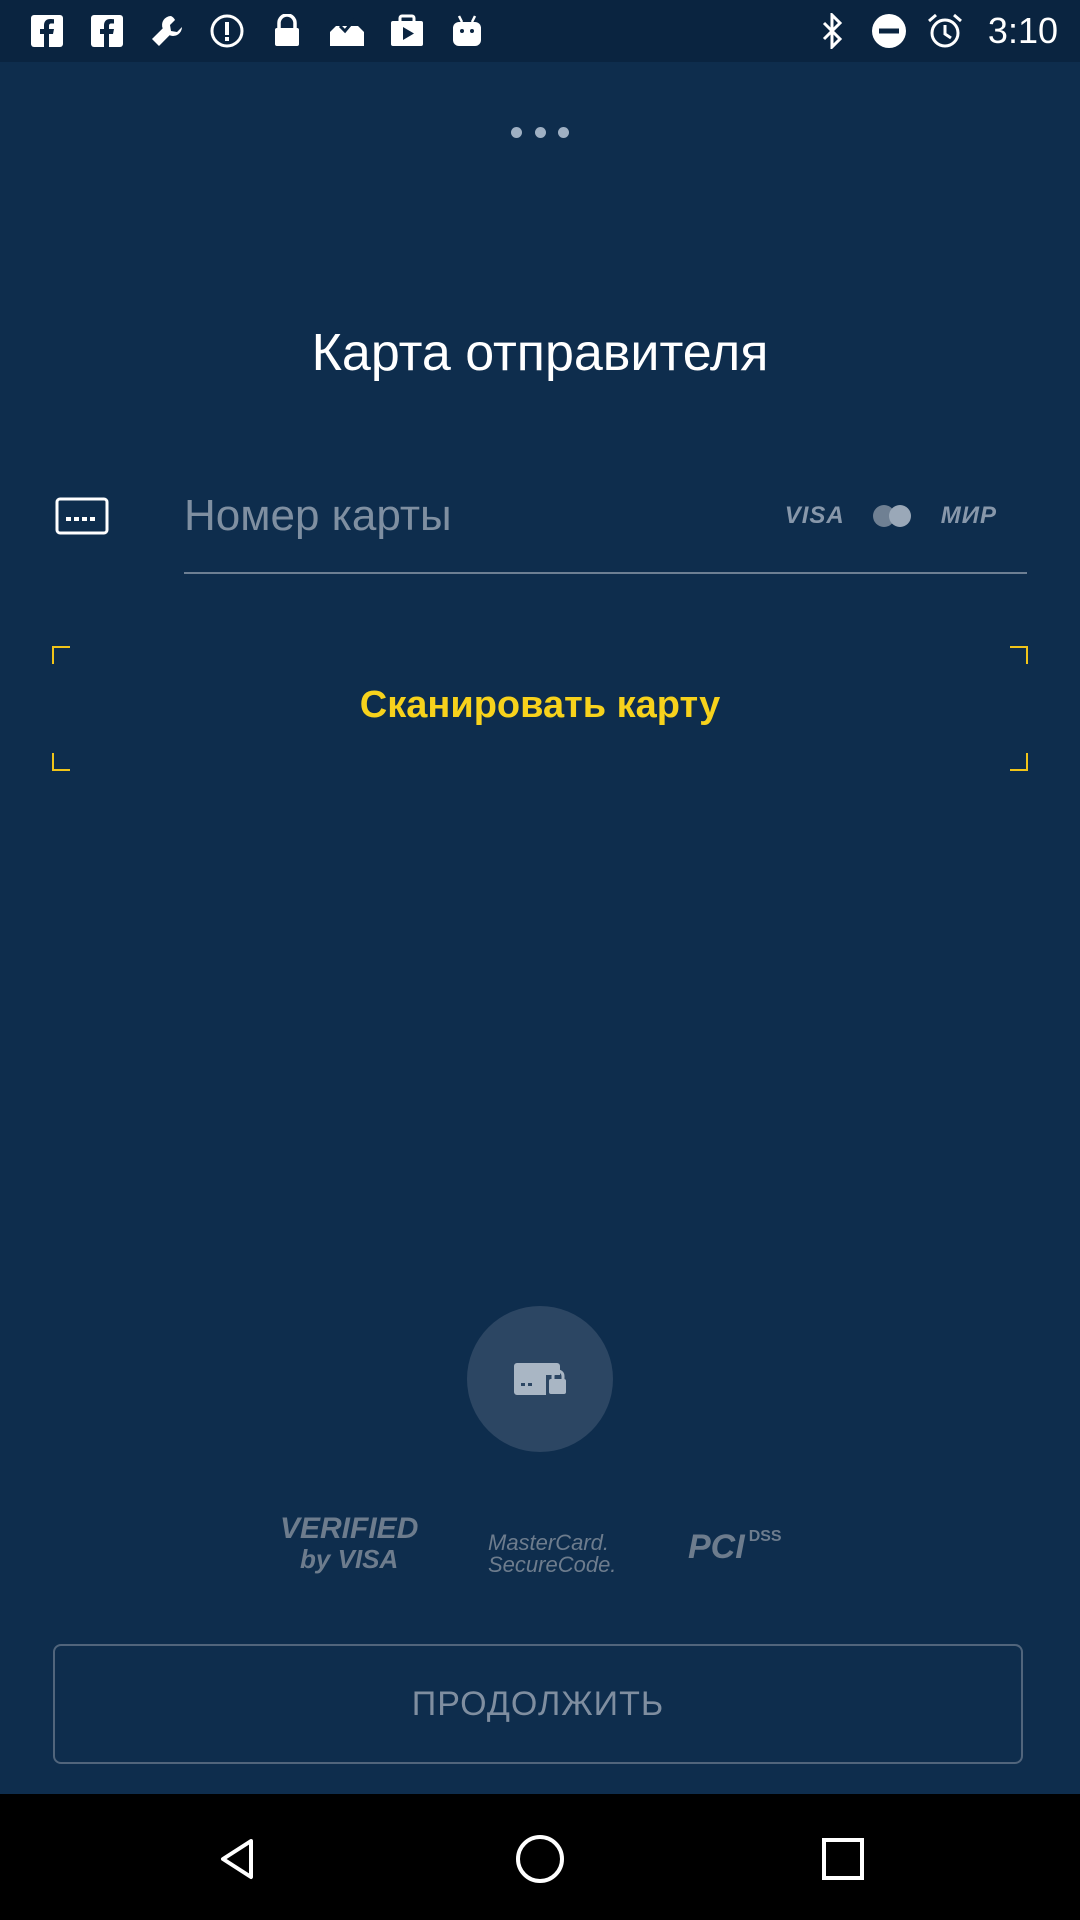 The height and width of the screenshot is (1920, 1080). I want to click on card-number-input, so click(474, 516).